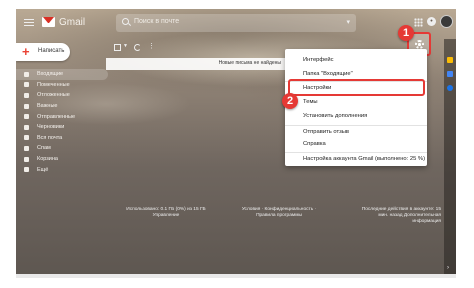 This screenshot has height=288, width=474. I want to click on search-icon, so click(125, 21).